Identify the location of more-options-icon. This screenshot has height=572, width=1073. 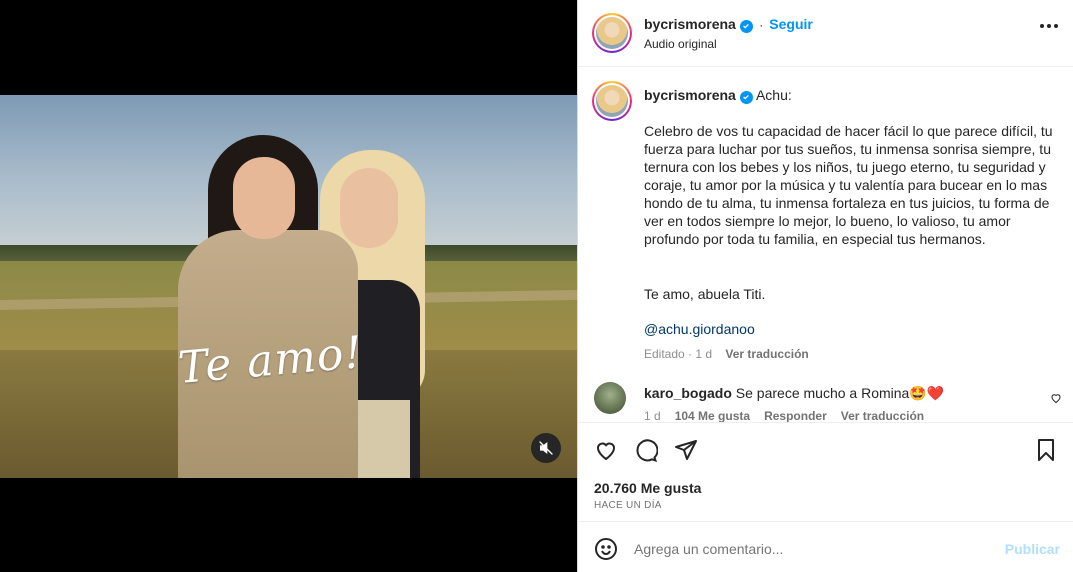
(1049, 26).